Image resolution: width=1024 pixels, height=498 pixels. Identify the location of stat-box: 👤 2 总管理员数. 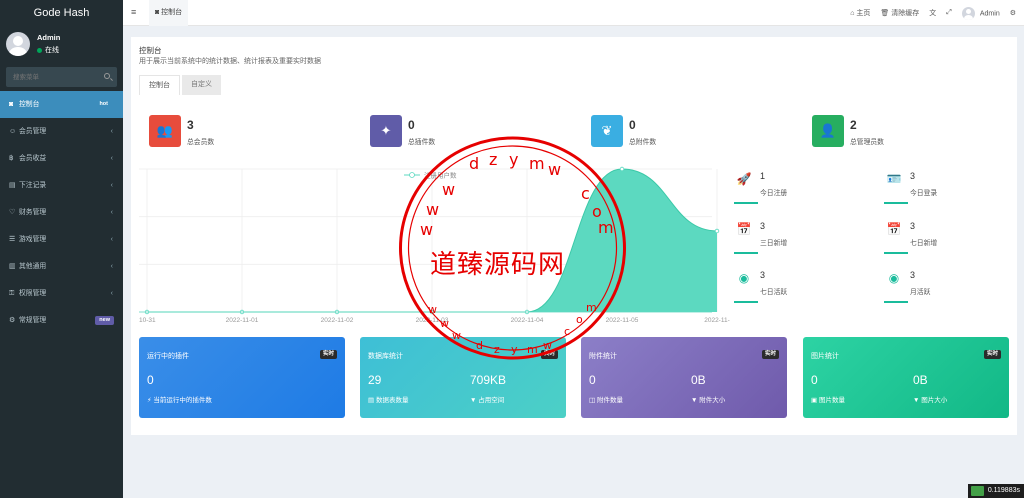
(912, 131).